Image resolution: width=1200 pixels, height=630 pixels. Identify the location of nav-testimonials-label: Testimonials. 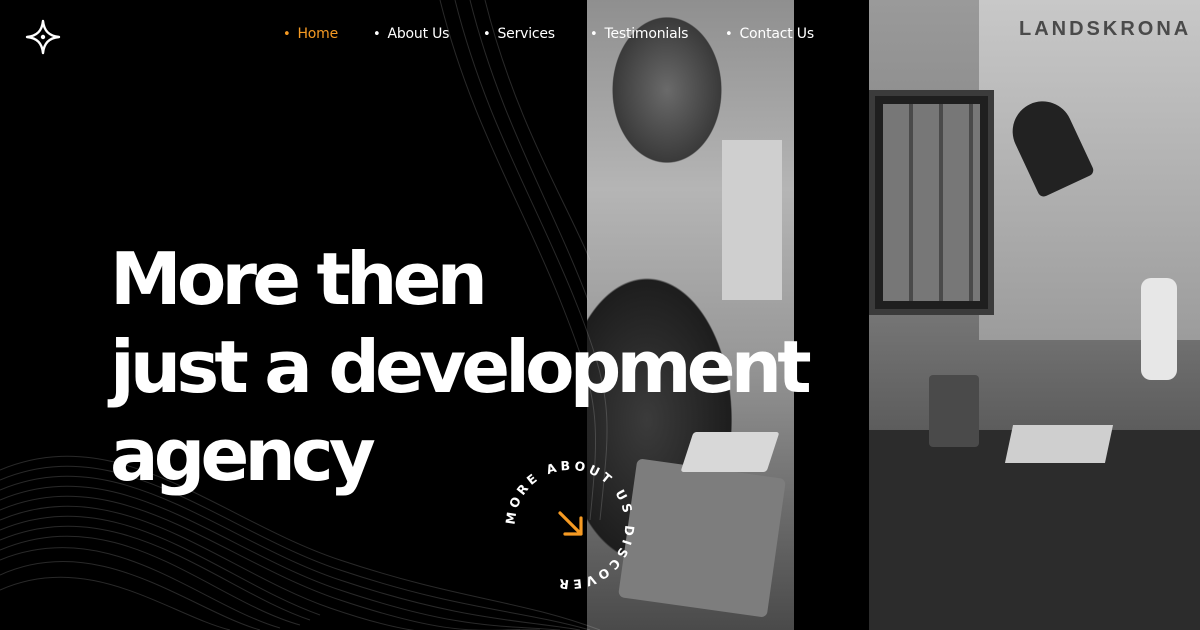
(646, 34).